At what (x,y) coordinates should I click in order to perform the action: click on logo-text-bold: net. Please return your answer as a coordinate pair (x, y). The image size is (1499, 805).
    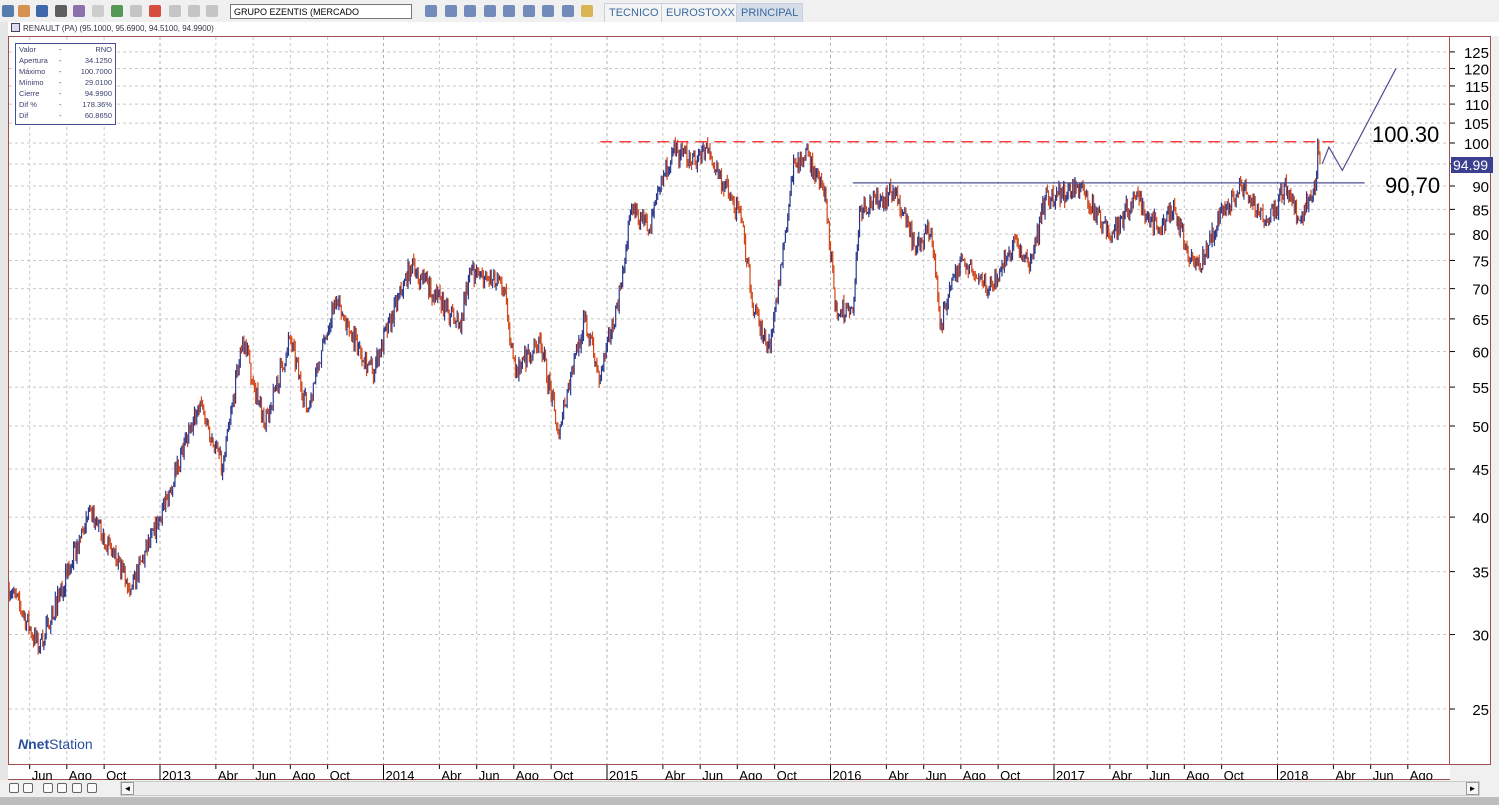
    Looking at the image, I should click on (39, 744).